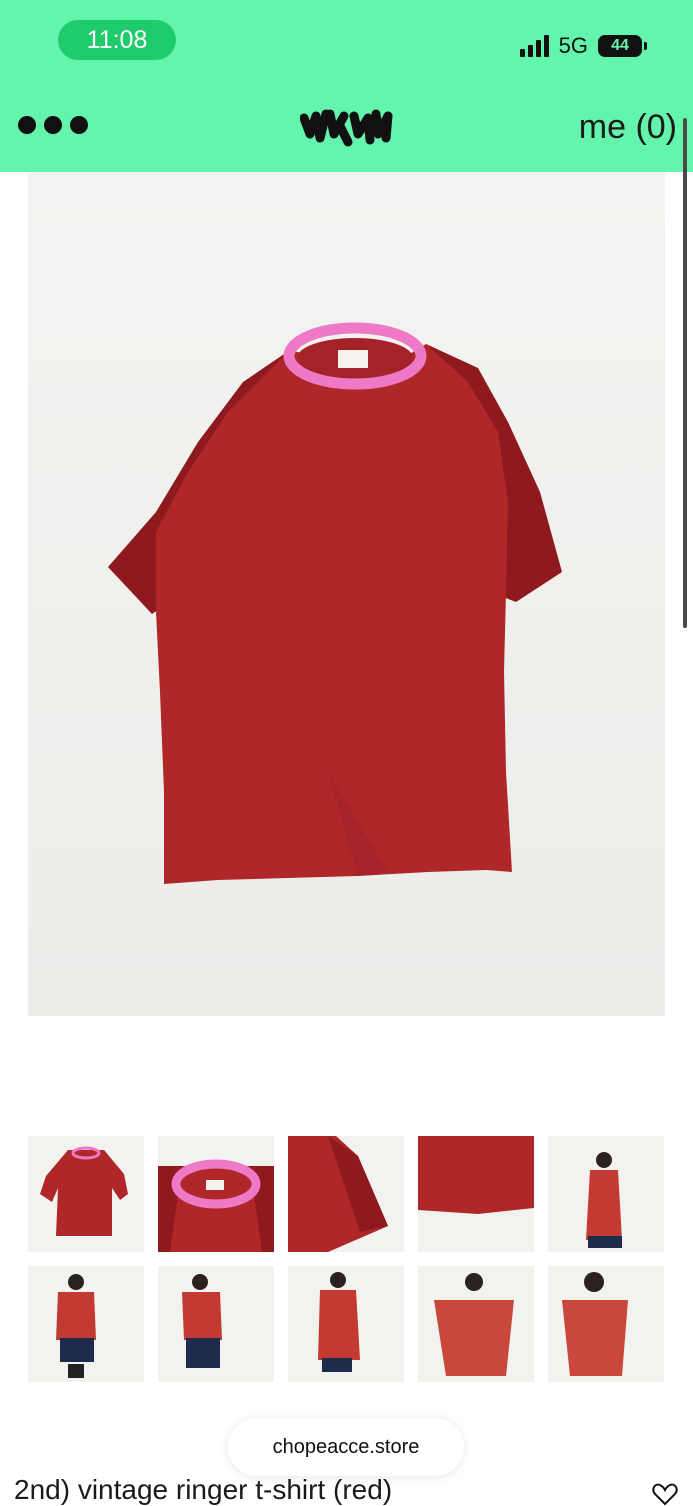 The image size is (693, 1506). What do you see at coordinates (117, 40) in the screenshot?
I see `status-time: 11:08` at bounding box center [117, 40].